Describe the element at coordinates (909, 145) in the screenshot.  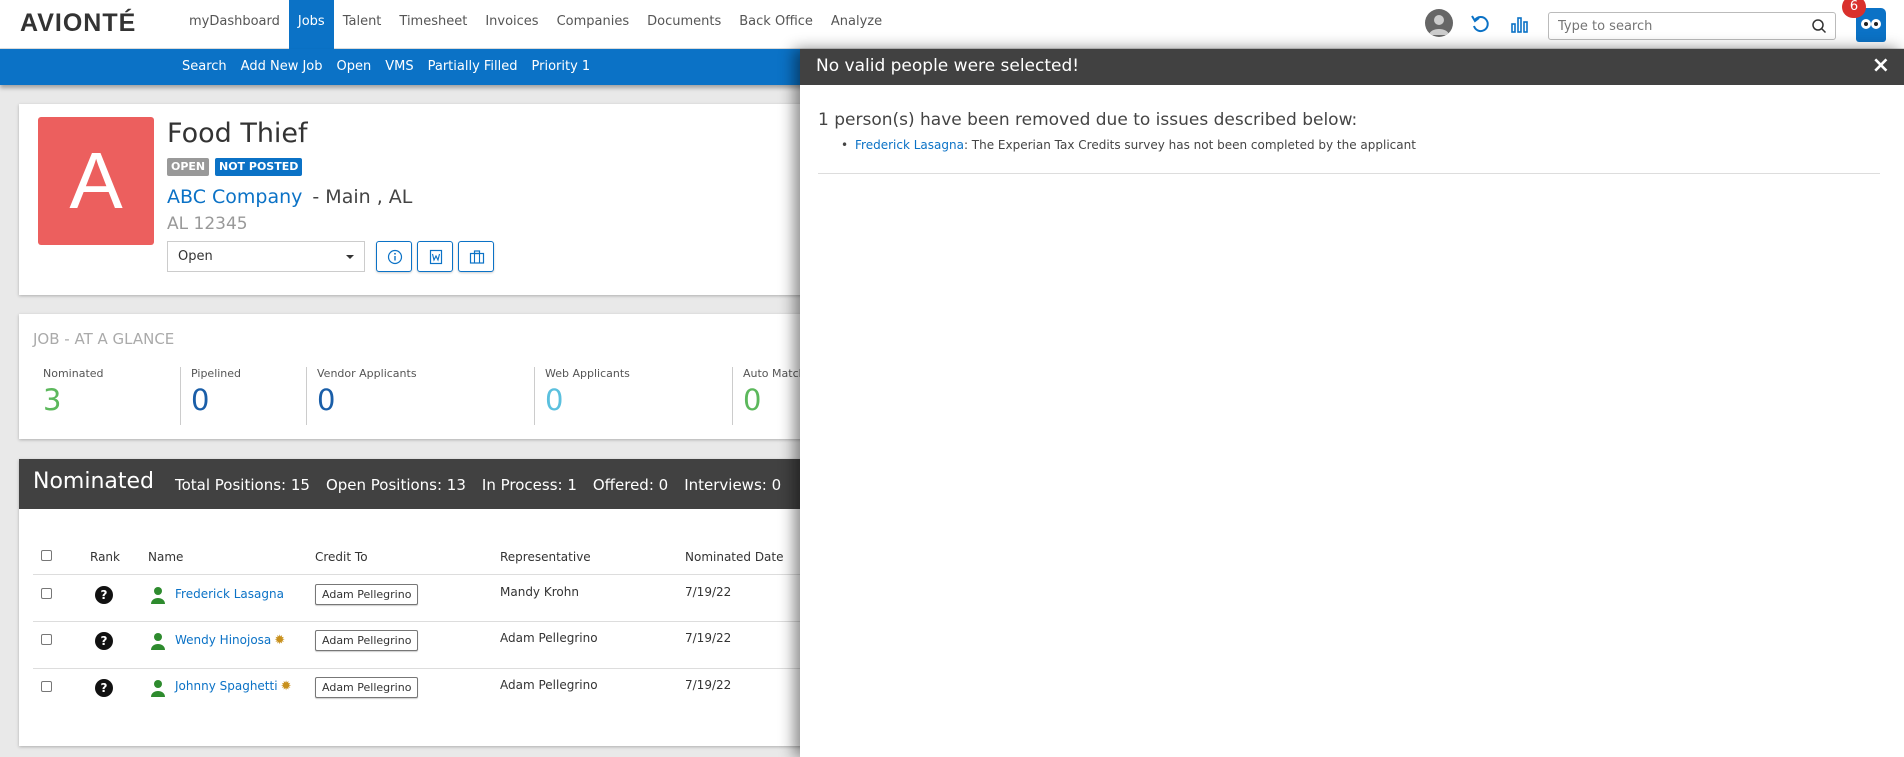
I see `issue-person-link: Frederick Lasagna` at that location.